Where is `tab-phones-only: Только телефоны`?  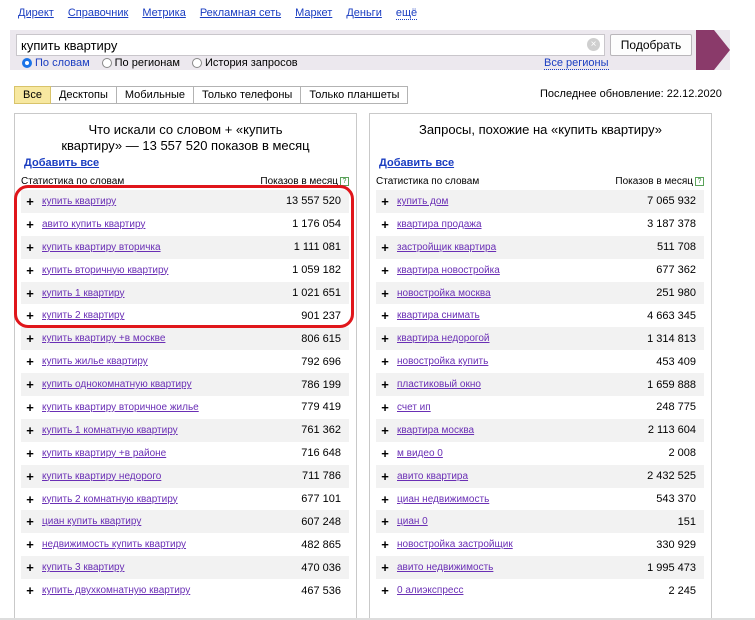 tab-phones-only: Только телефоны is located at coordinates (247, 95).